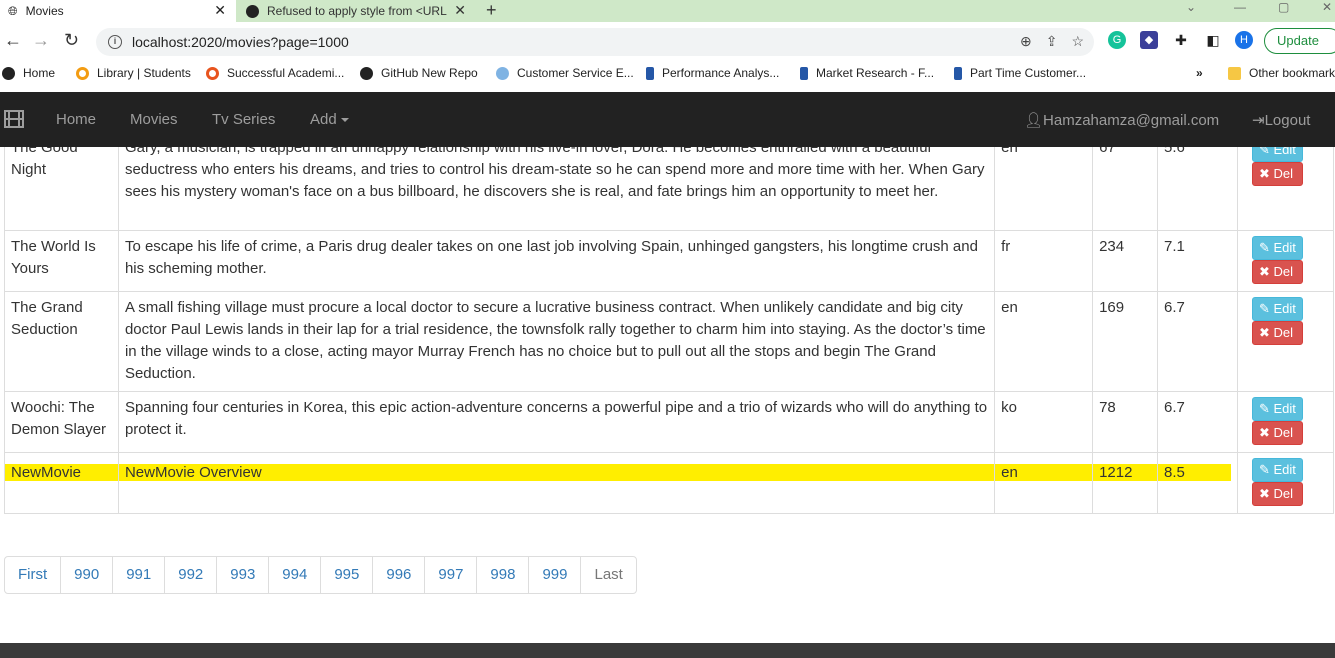  I want to click on tab-movies: 🌐︎ Movies ✕, so click(118, 11).